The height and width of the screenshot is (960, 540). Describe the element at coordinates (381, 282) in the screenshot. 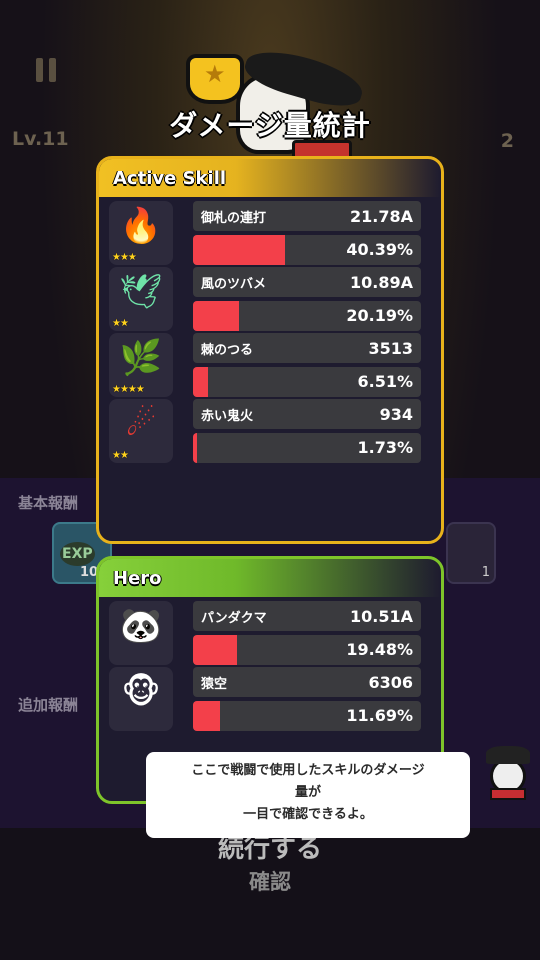

I see `damage-value: 10.89A` at that location.